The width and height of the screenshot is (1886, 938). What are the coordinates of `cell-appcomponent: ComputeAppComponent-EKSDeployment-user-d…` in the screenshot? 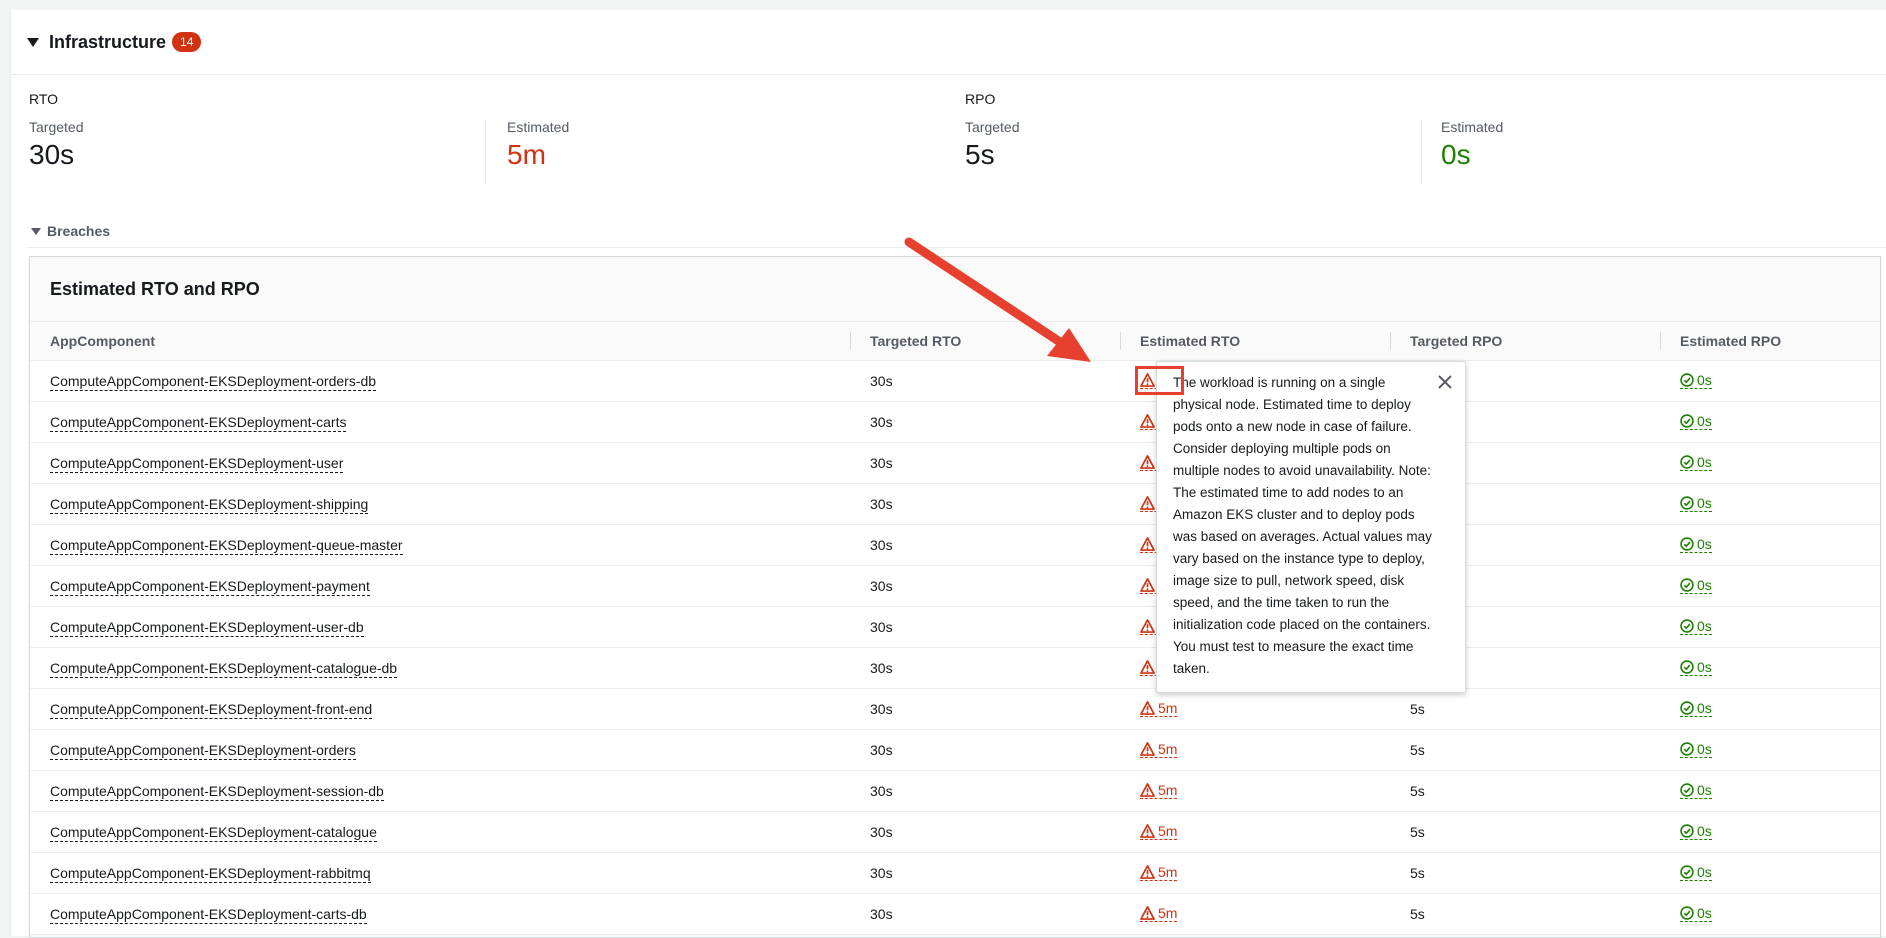 It's located at (440, 627).